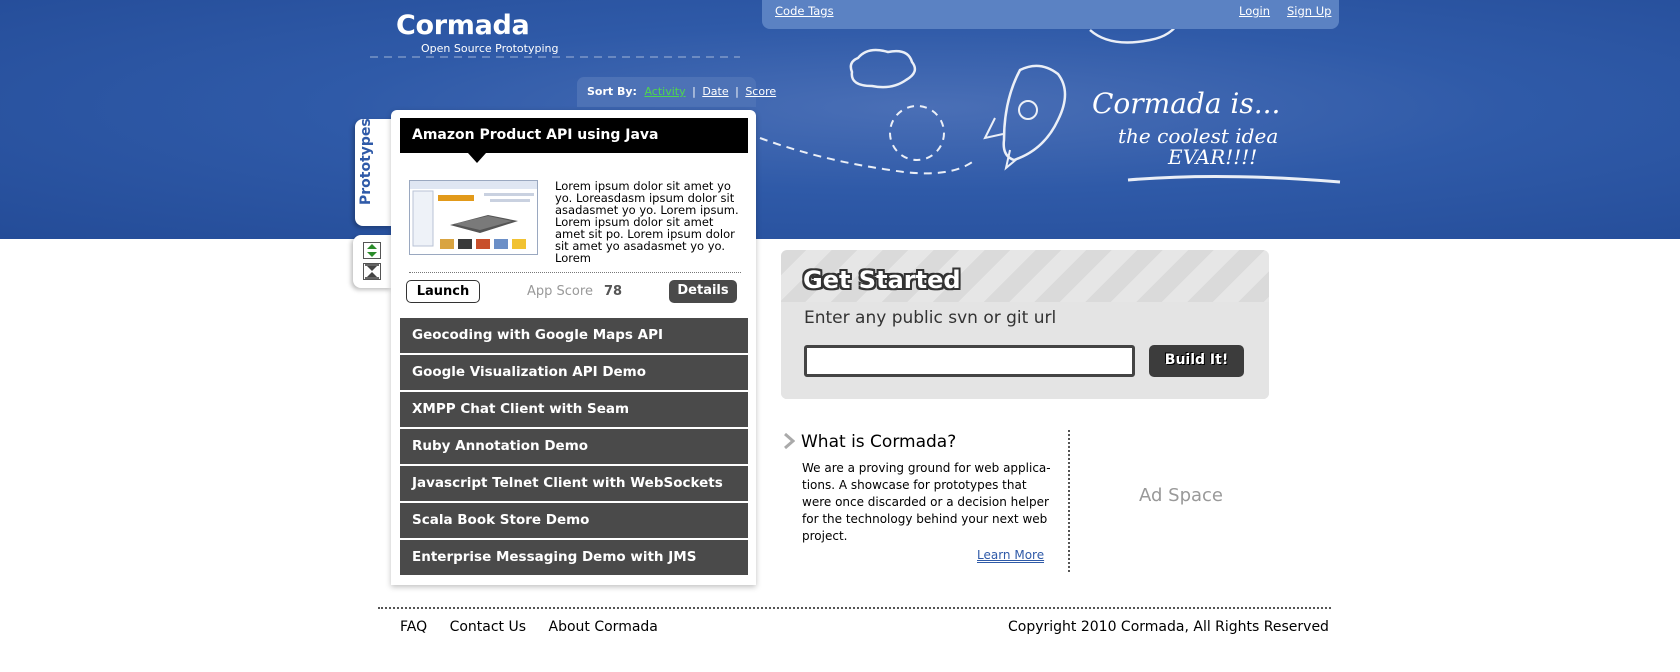 The height and width of the screenshot is (672, 1680). Describe the element at coordinates (574, 409) in the screenshot. I see `prototype-list-item: XMPP Chat Client with Seam` at that location.